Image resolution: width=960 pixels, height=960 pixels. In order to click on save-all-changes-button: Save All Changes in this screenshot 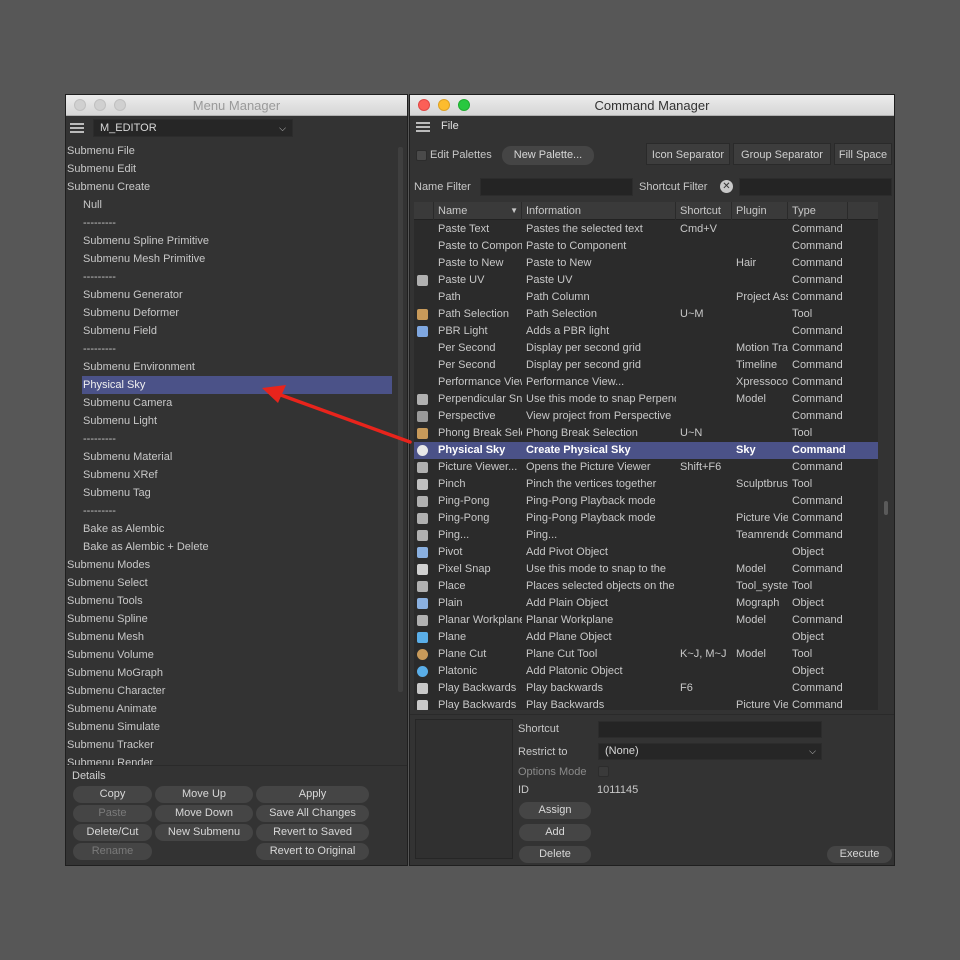, I will do `click(312, 813)`.